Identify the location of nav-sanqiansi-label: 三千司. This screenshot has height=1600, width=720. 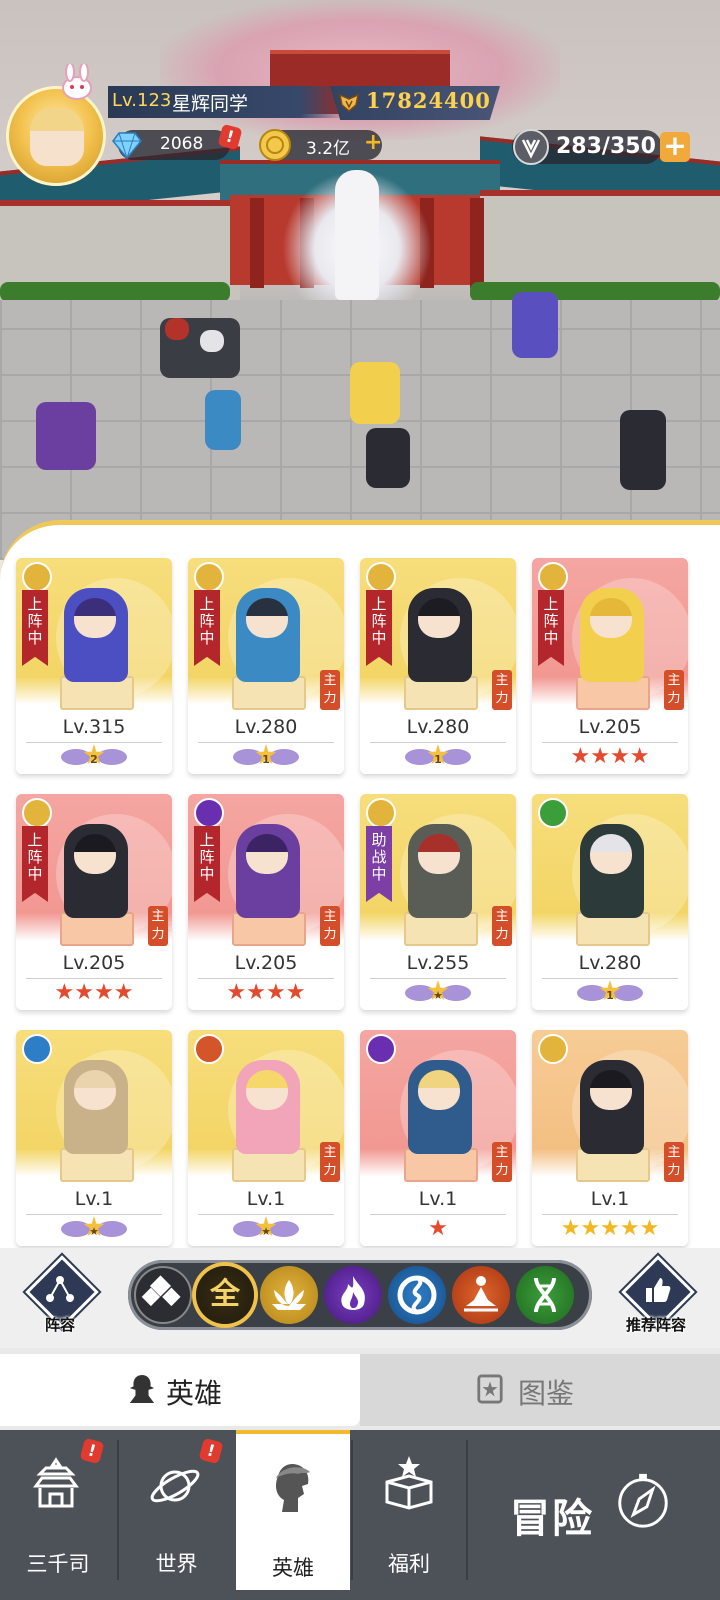
(58, 1564).